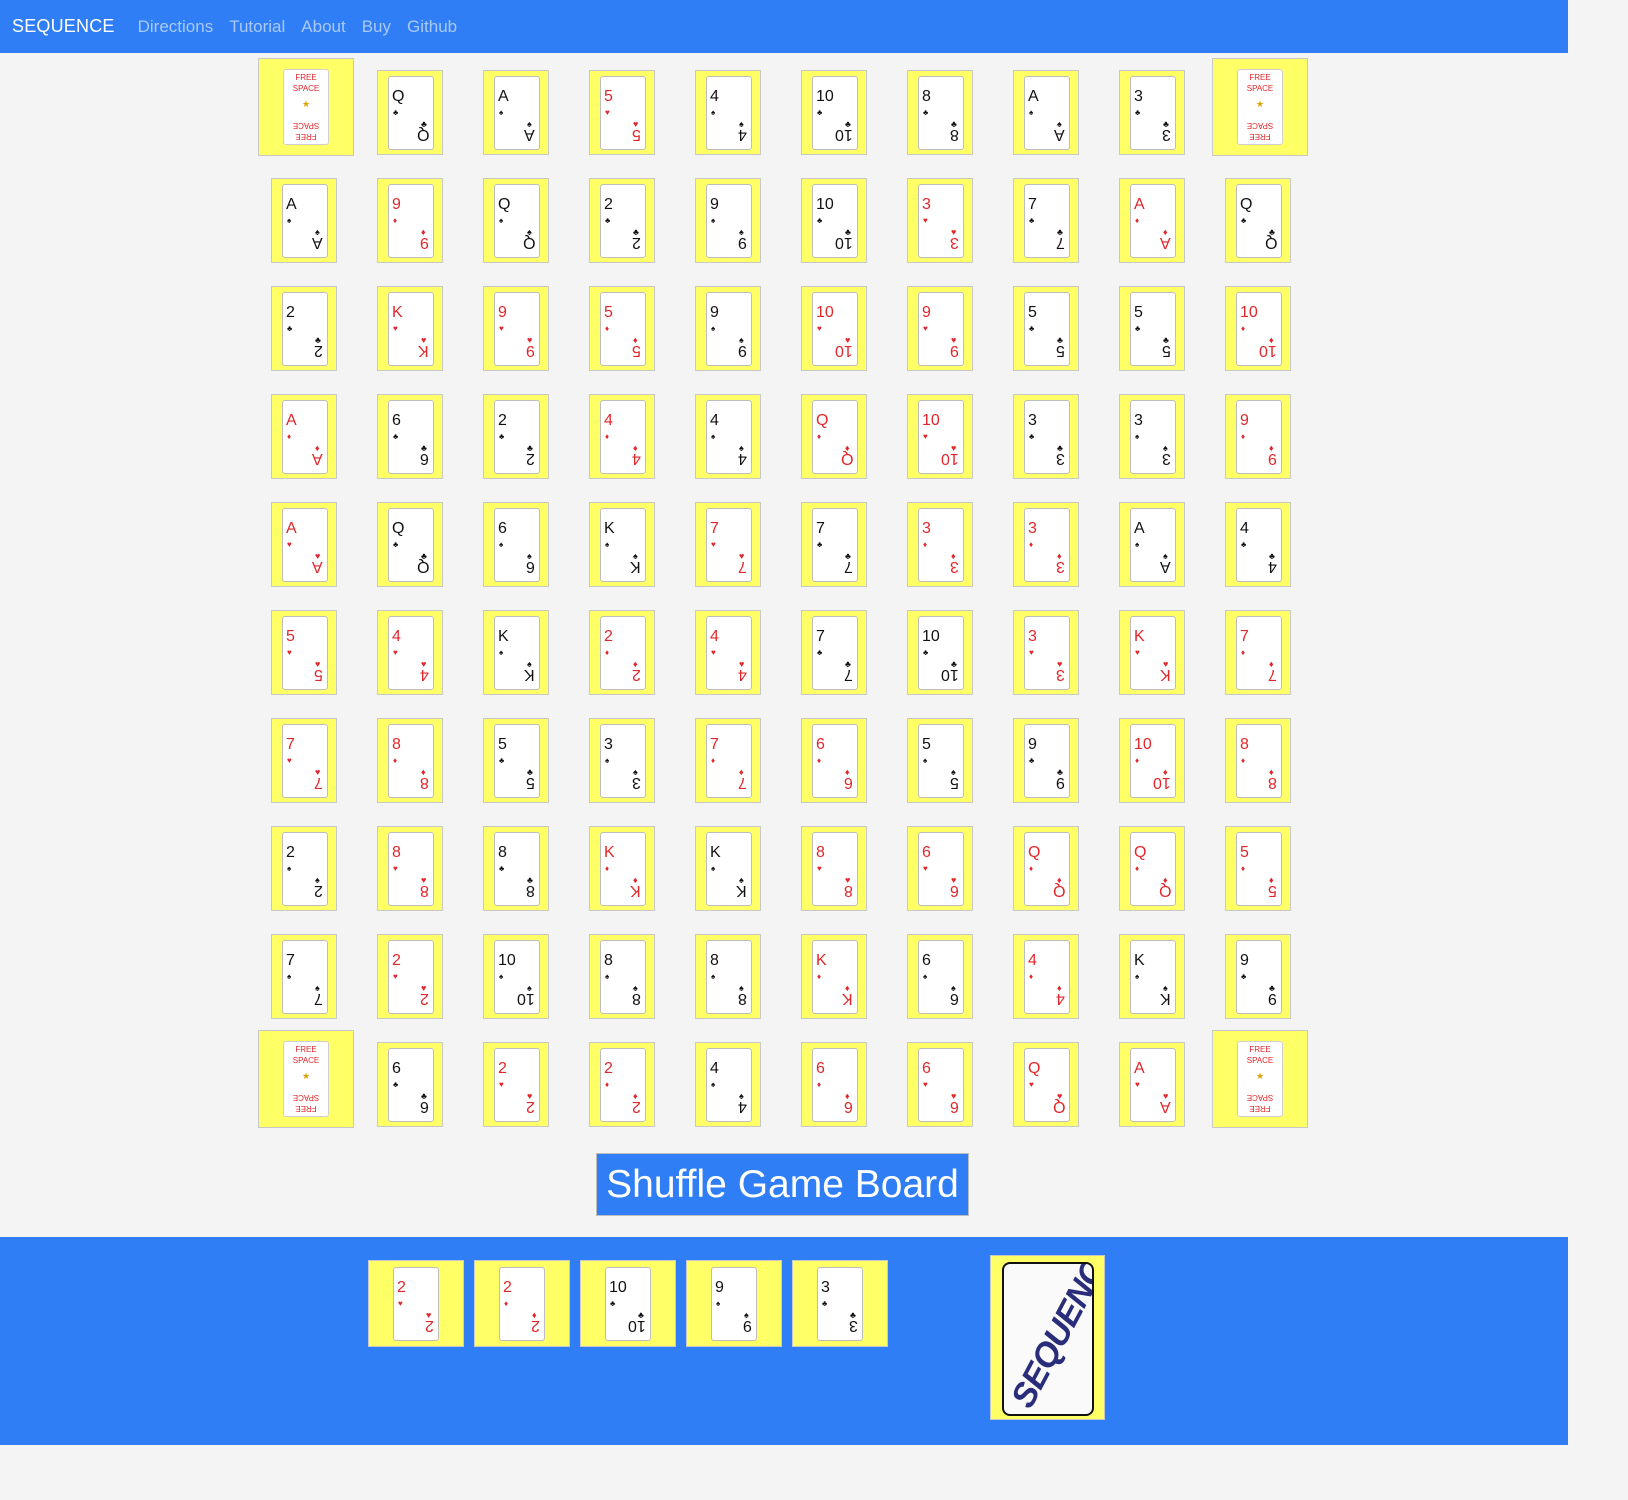 The image size is (1628, 1500). I want to click on board-cell: 6 ♥ ♥ 6, so click(940, 868).